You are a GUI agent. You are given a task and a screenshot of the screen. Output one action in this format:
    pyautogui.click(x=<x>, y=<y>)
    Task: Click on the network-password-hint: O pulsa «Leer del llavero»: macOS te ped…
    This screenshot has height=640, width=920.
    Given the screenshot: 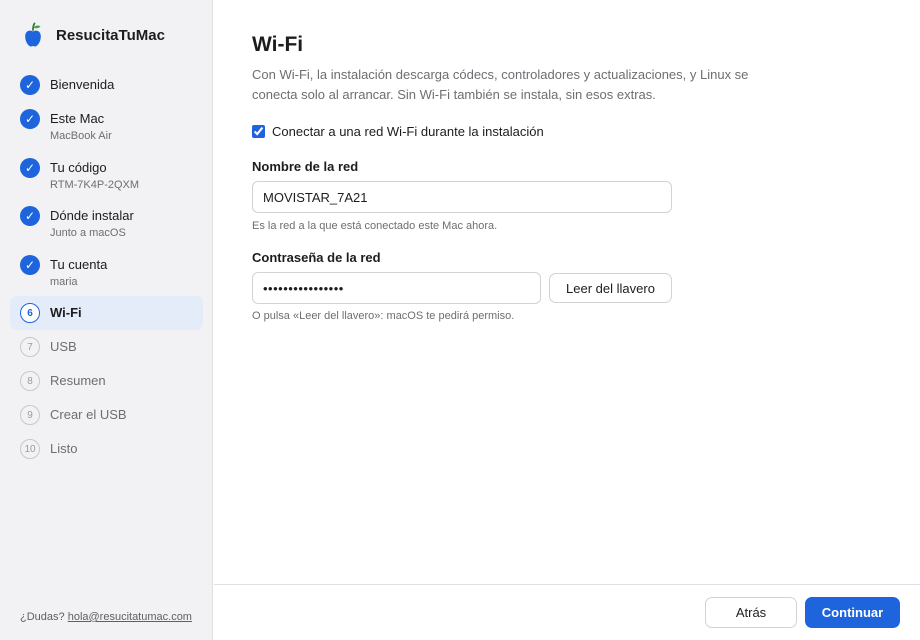 What is the action you would take?
    pyautogui.click(x=383, y=316)
    